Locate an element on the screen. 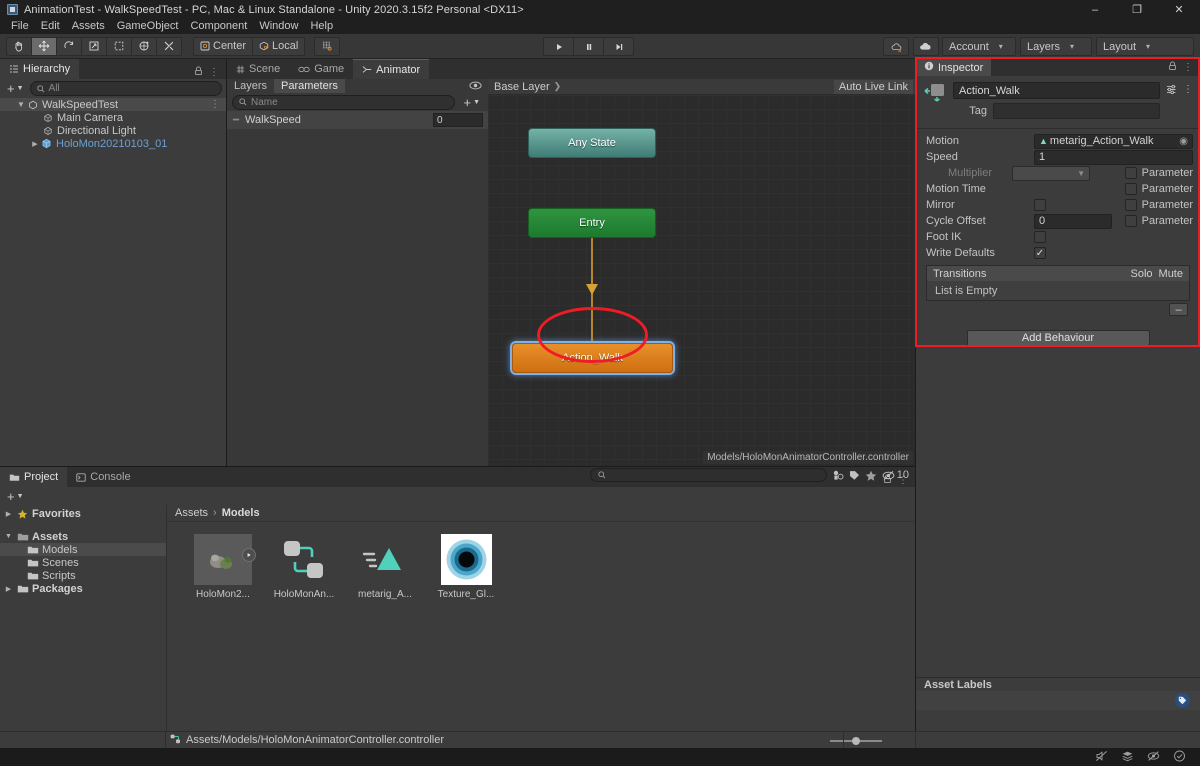 The height and width of the screenshot is (766, 1200). step-button is located at coordinates (618, 46).